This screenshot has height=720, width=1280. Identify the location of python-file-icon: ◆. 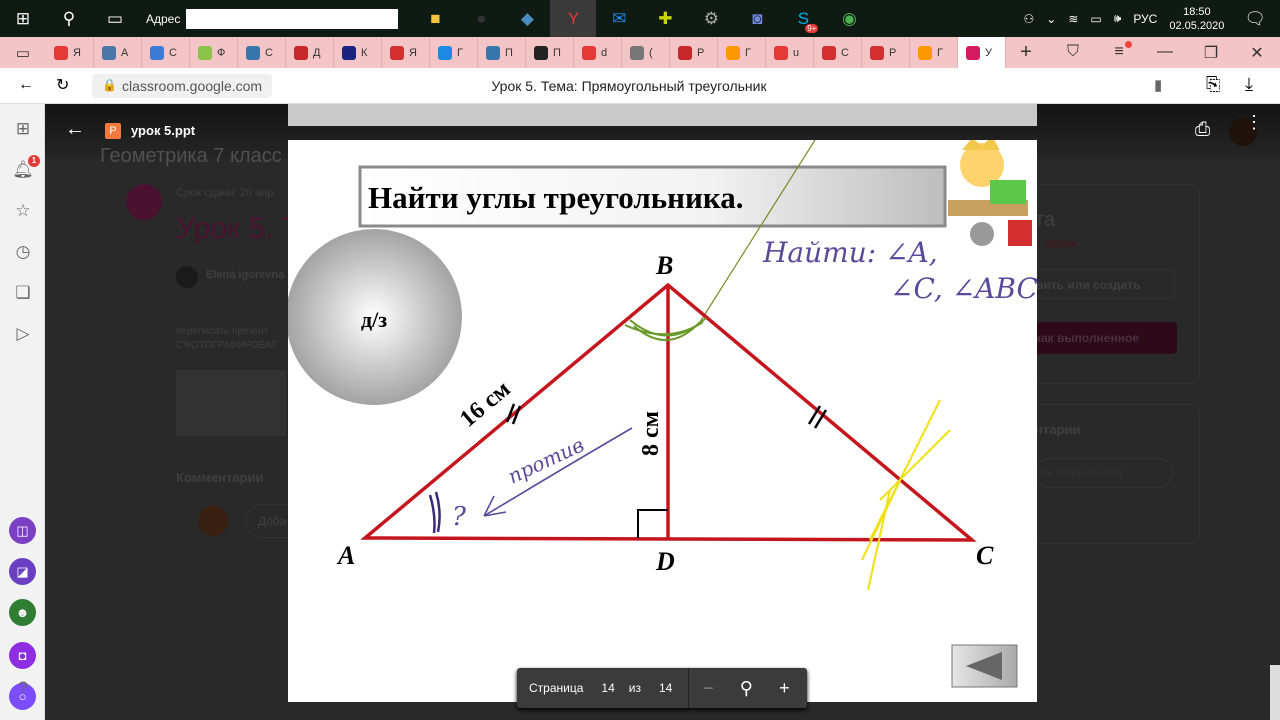
(527, 18).